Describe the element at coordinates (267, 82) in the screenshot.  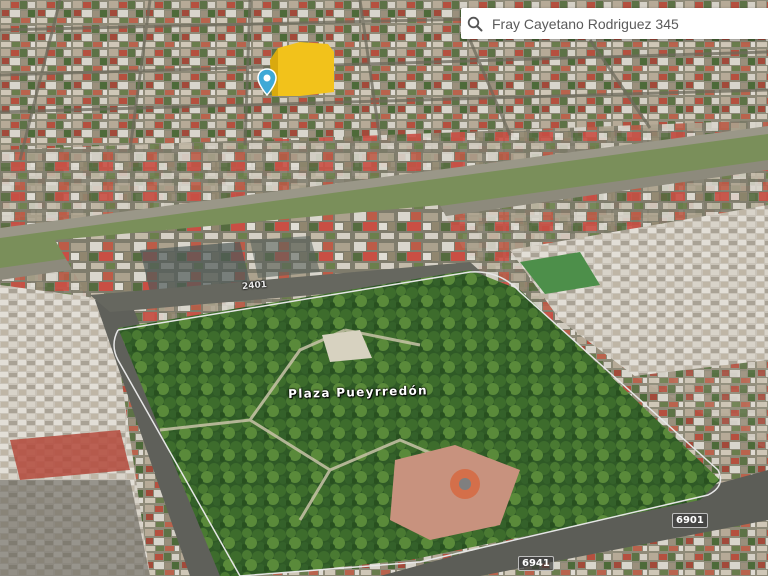
I see `location-pin-icon` at that location.